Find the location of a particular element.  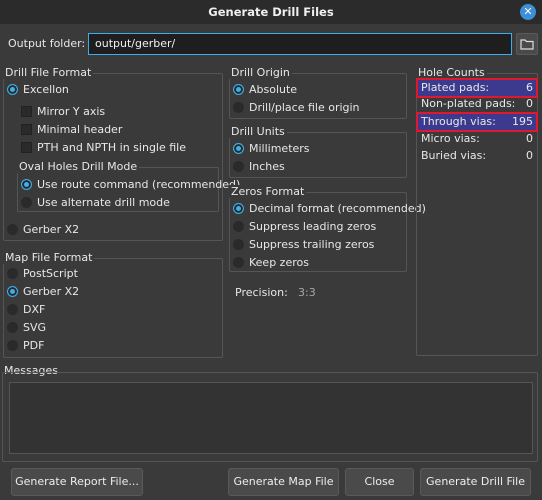

output-folder-input: output/gerber/ is located at coordinates (300, 44).